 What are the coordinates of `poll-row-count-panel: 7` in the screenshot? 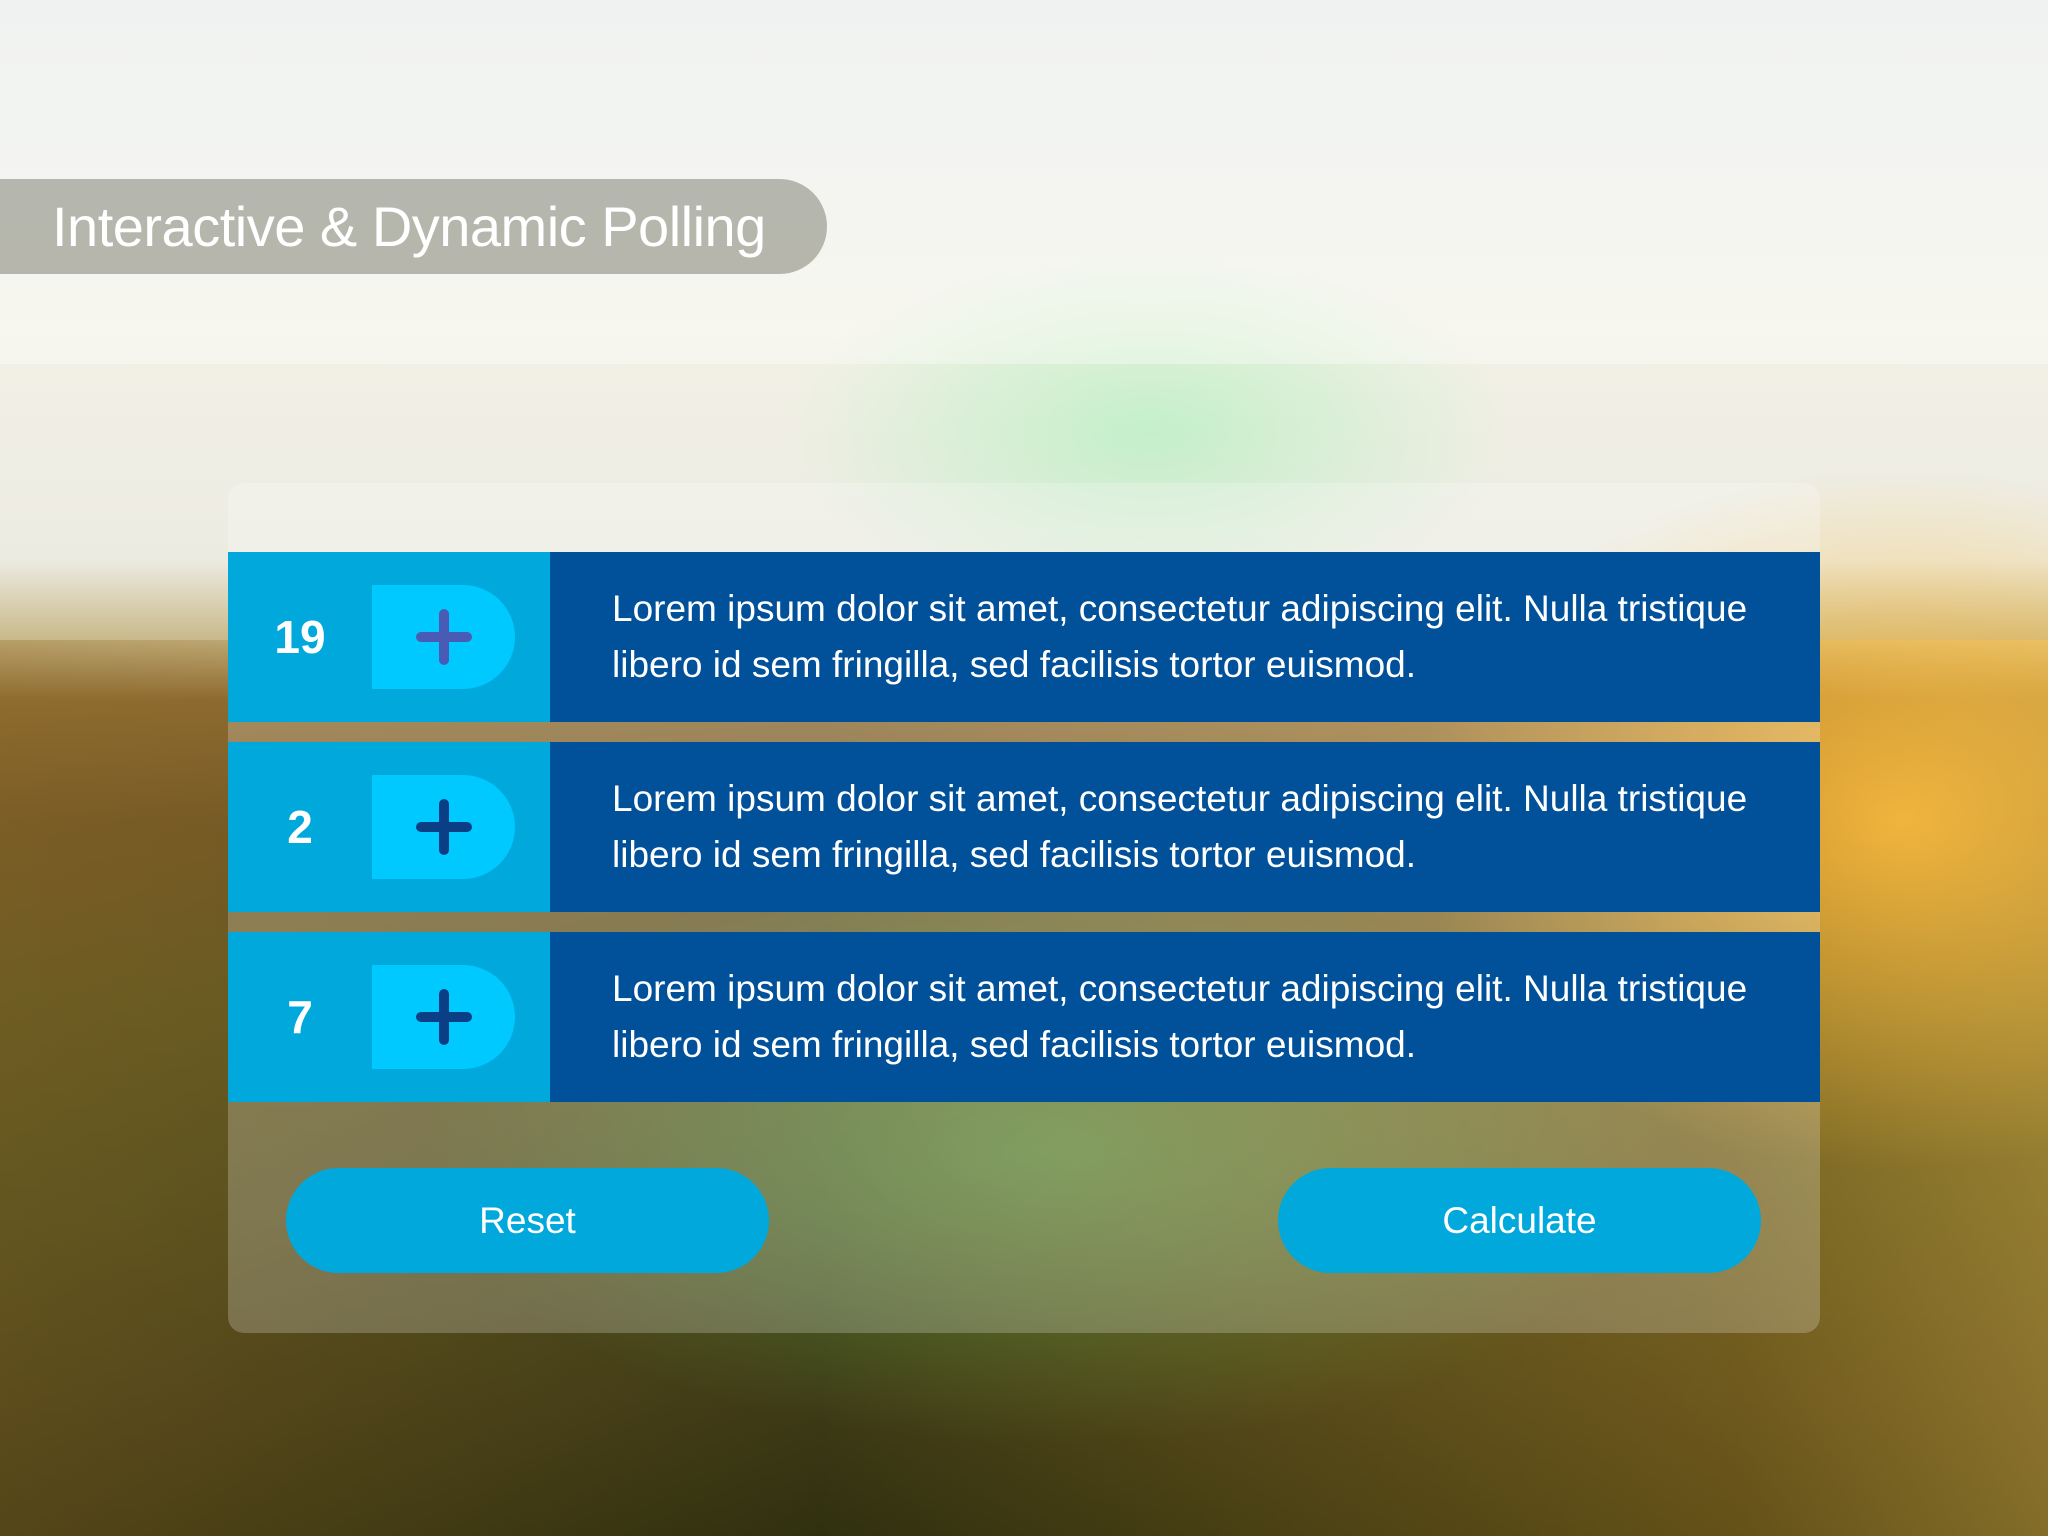 It's located at (389, 1017).